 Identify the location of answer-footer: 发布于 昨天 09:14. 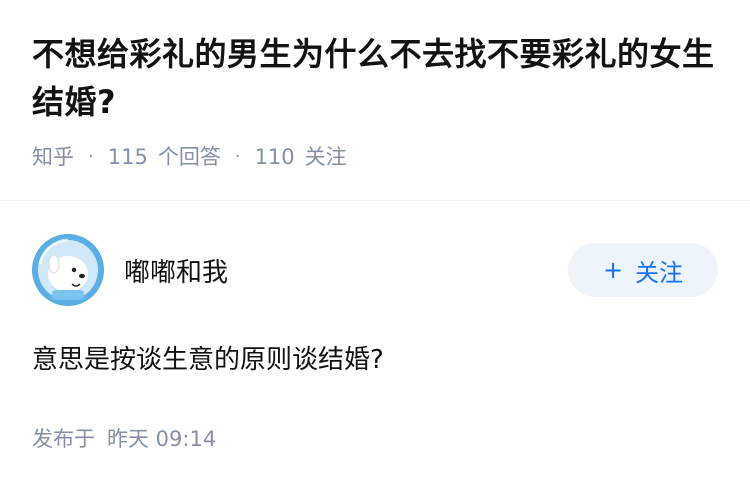
(375, 439).